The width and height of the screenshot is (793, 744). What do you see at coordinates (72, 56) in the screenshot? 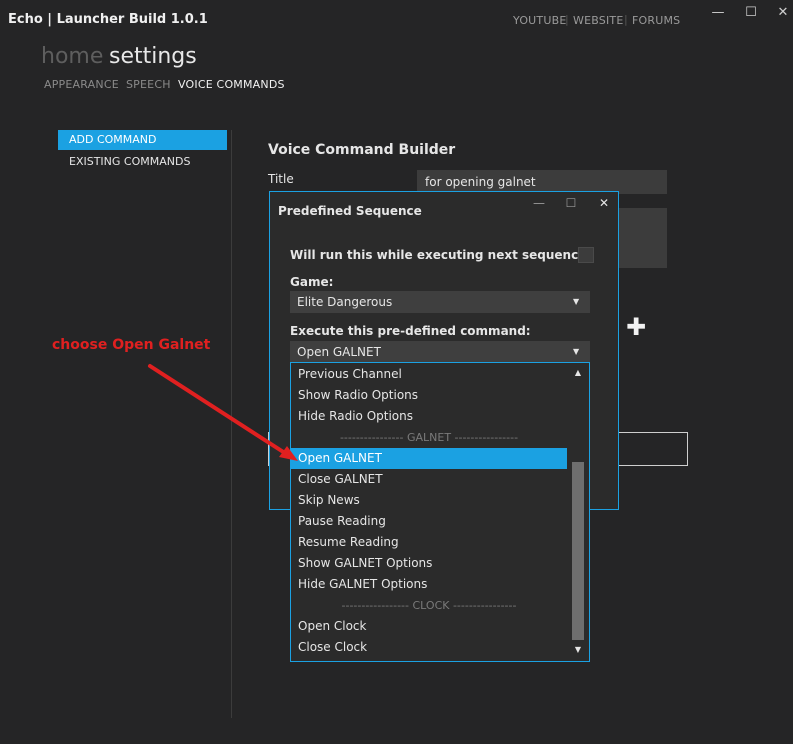
I see `nav-home: home` at bounding box center [72, 56].